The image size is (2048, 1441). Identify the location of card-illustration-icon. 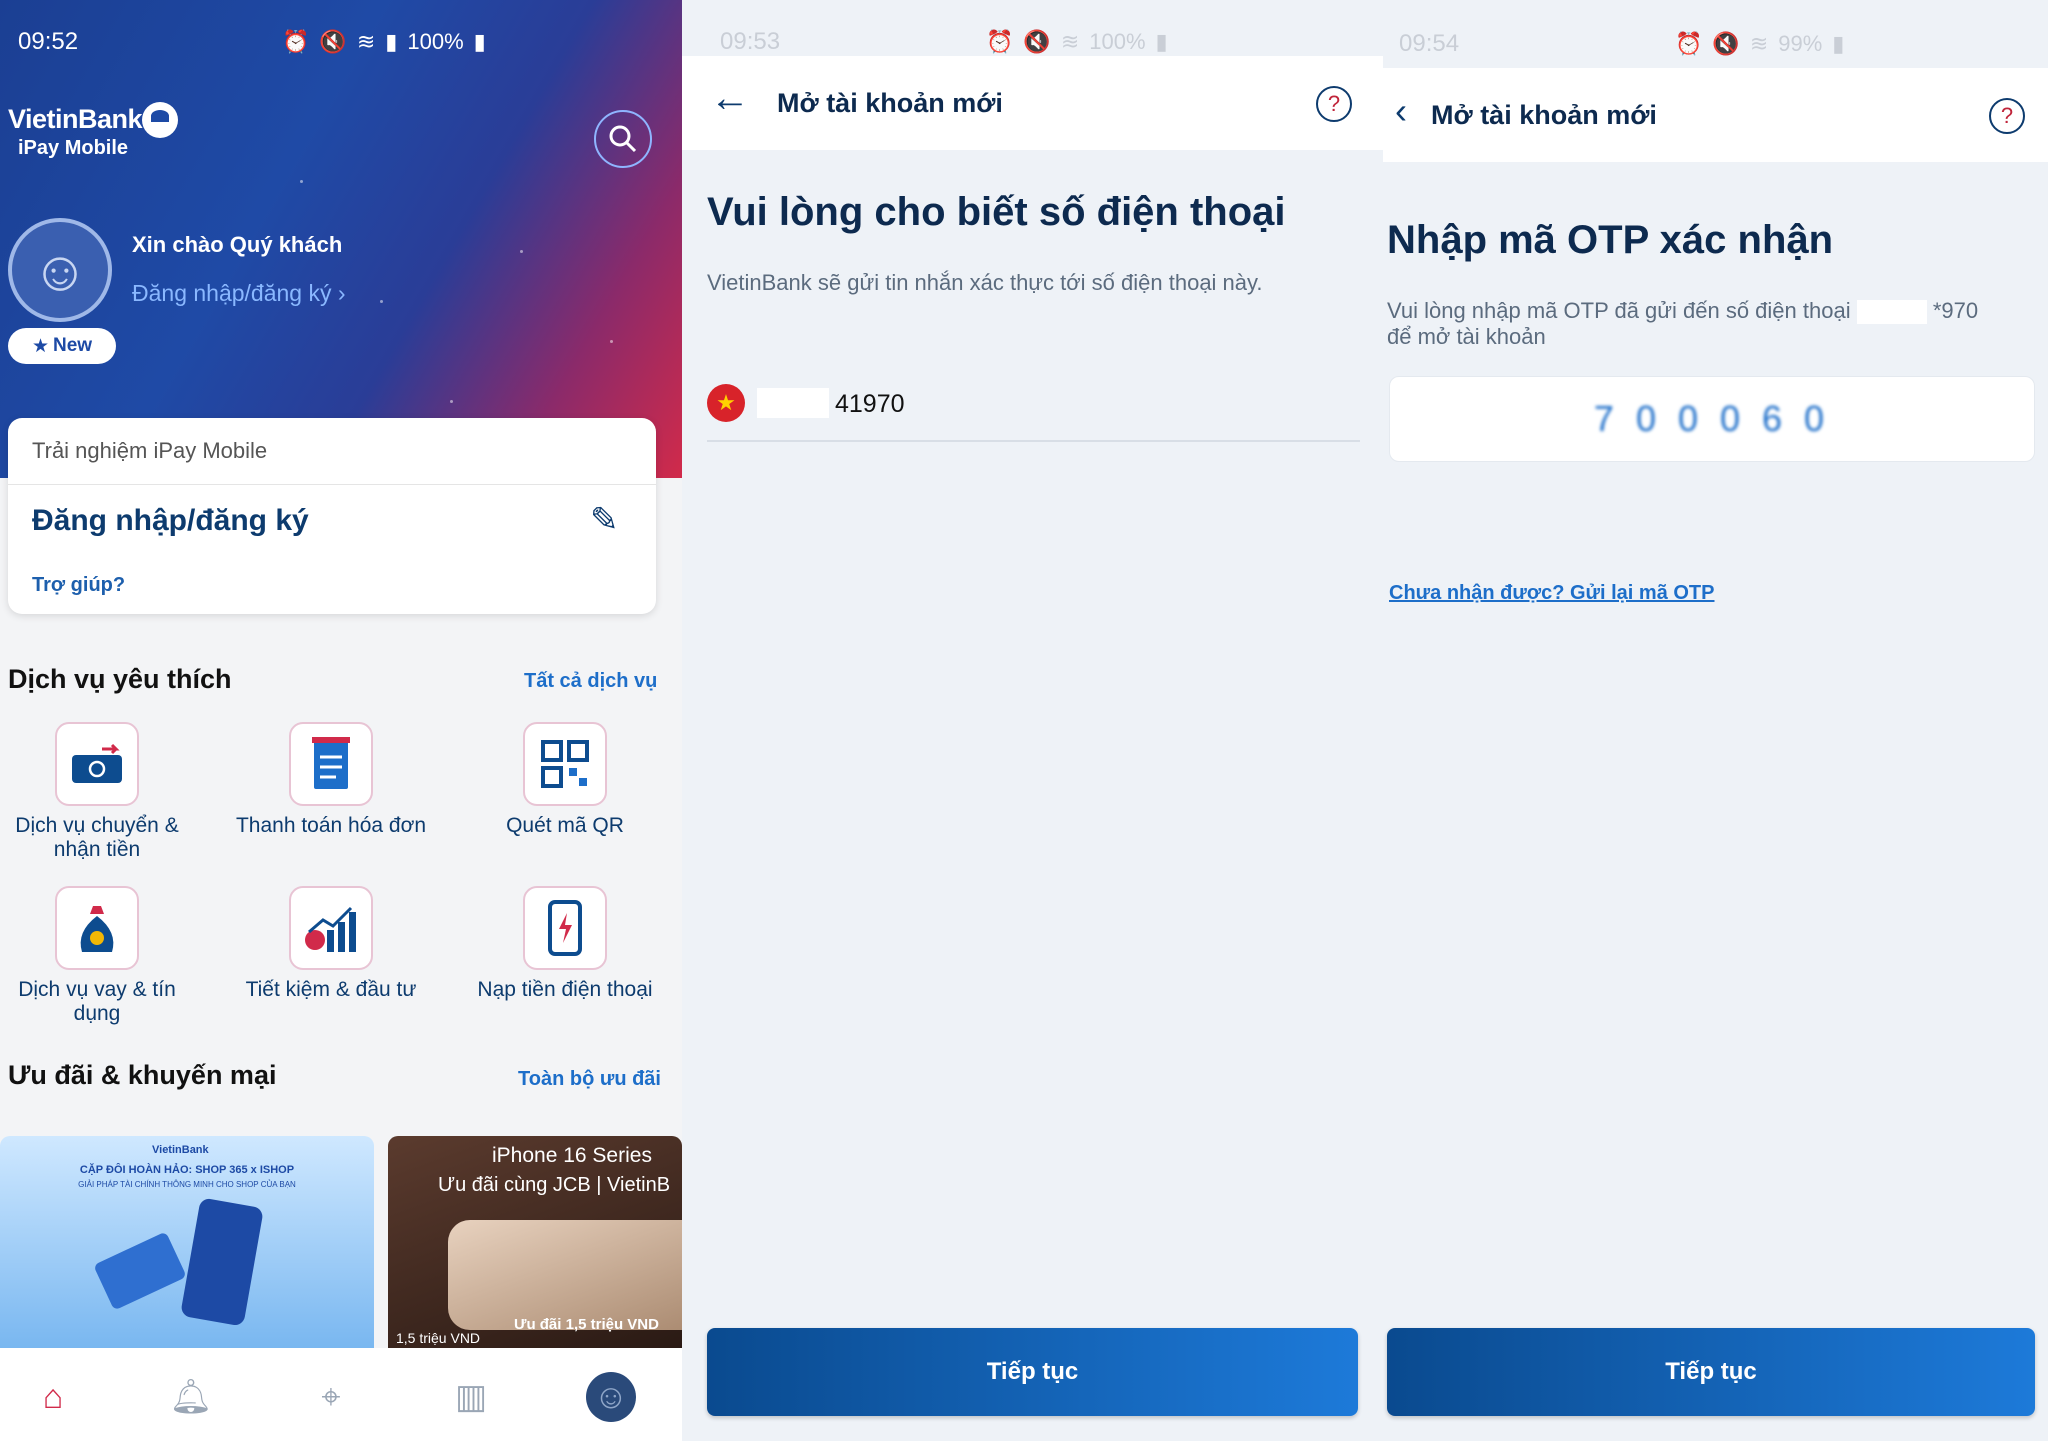
(140, 1271).